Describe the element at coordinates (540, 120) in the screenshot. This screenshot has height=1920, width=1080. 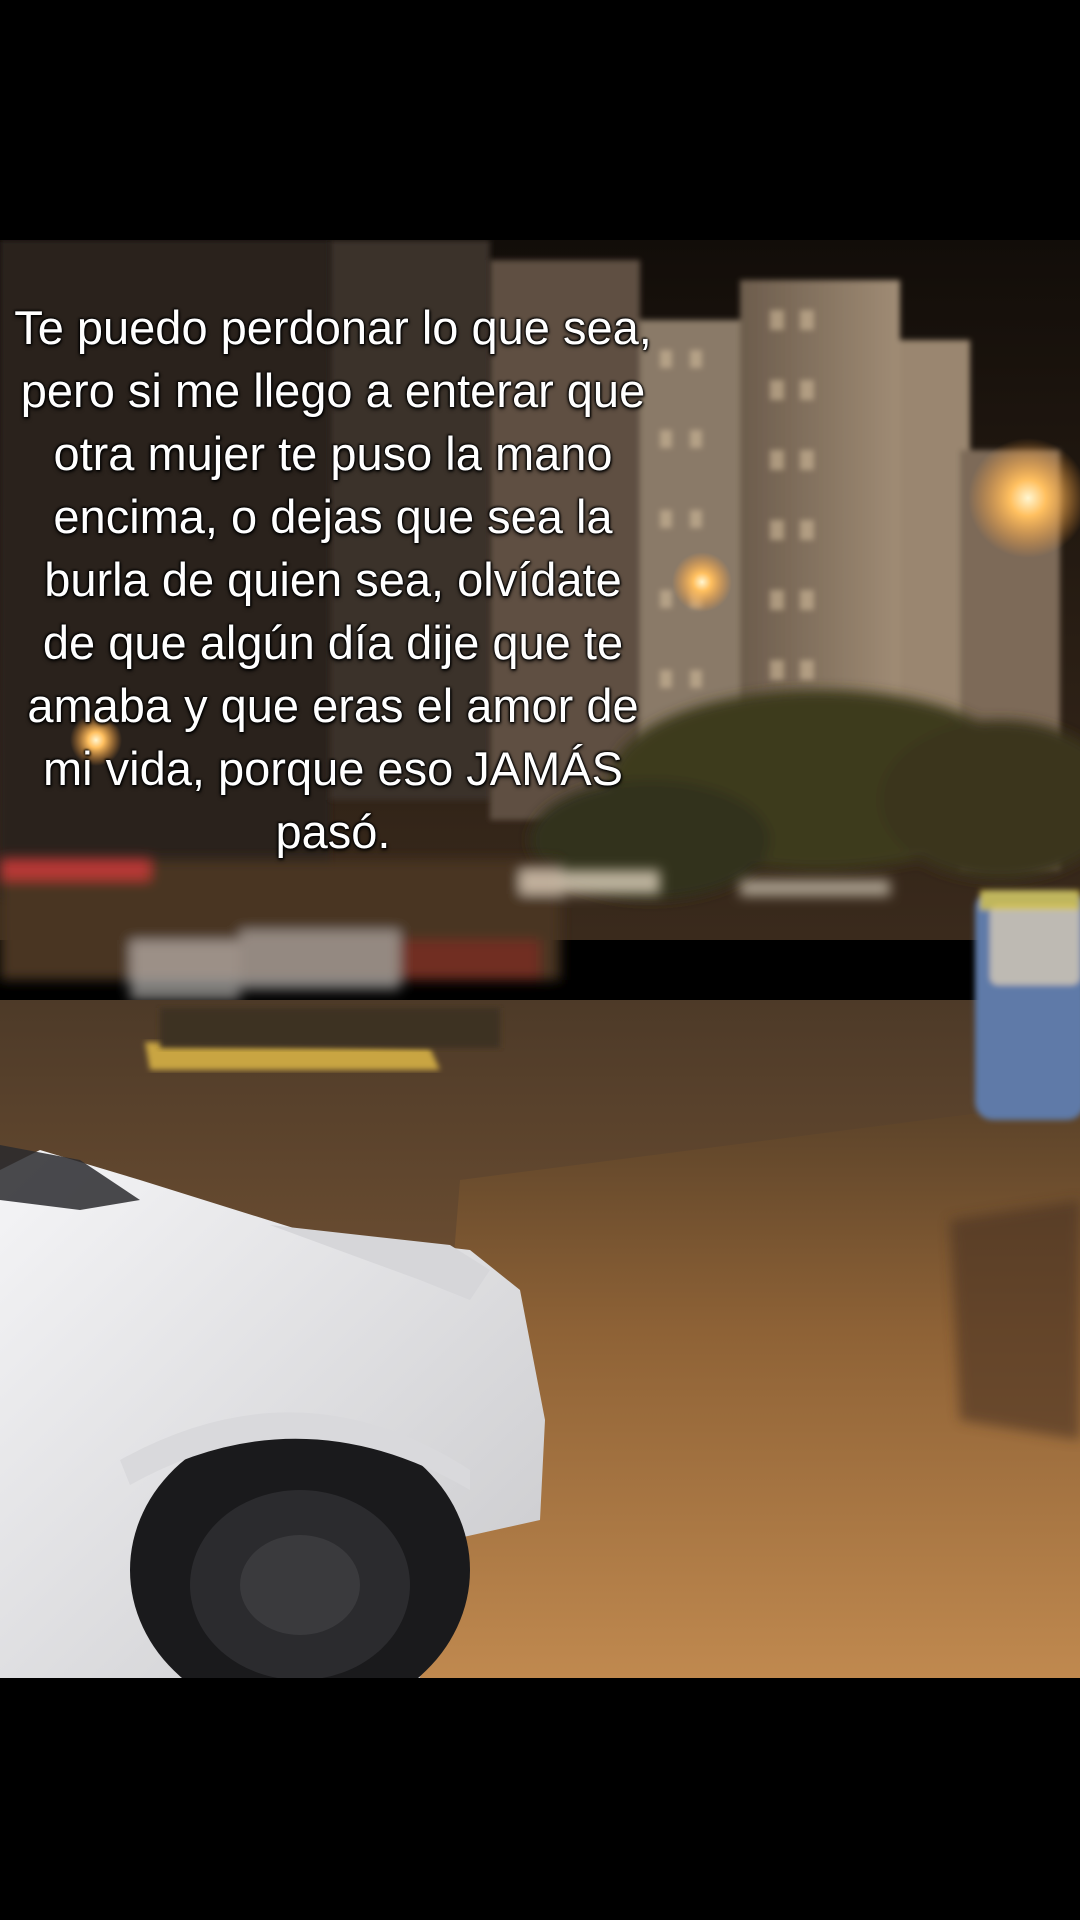
I see `letterbox-top` at that location.